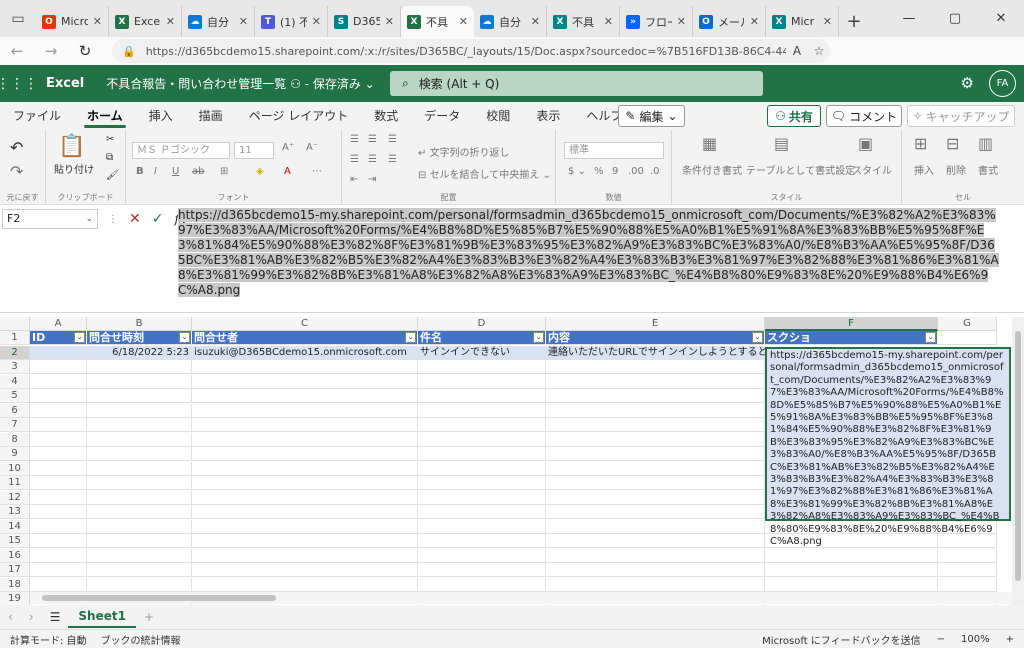  Describe the element at coordinates (819, 51) in the screenshot. I see `favorite-star-icon: ☆` at that location.